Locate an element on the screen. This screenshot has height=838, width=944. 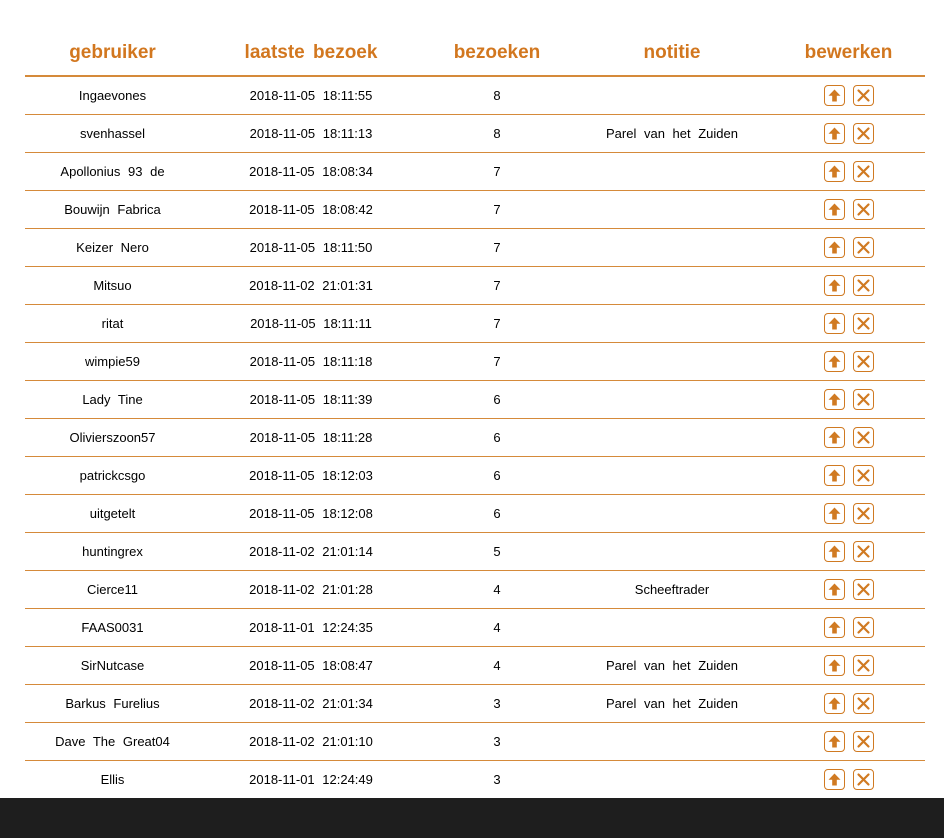
table-row: Ellis 2018-11-01 12:24:49 3 is located at coordinates (475, 780).